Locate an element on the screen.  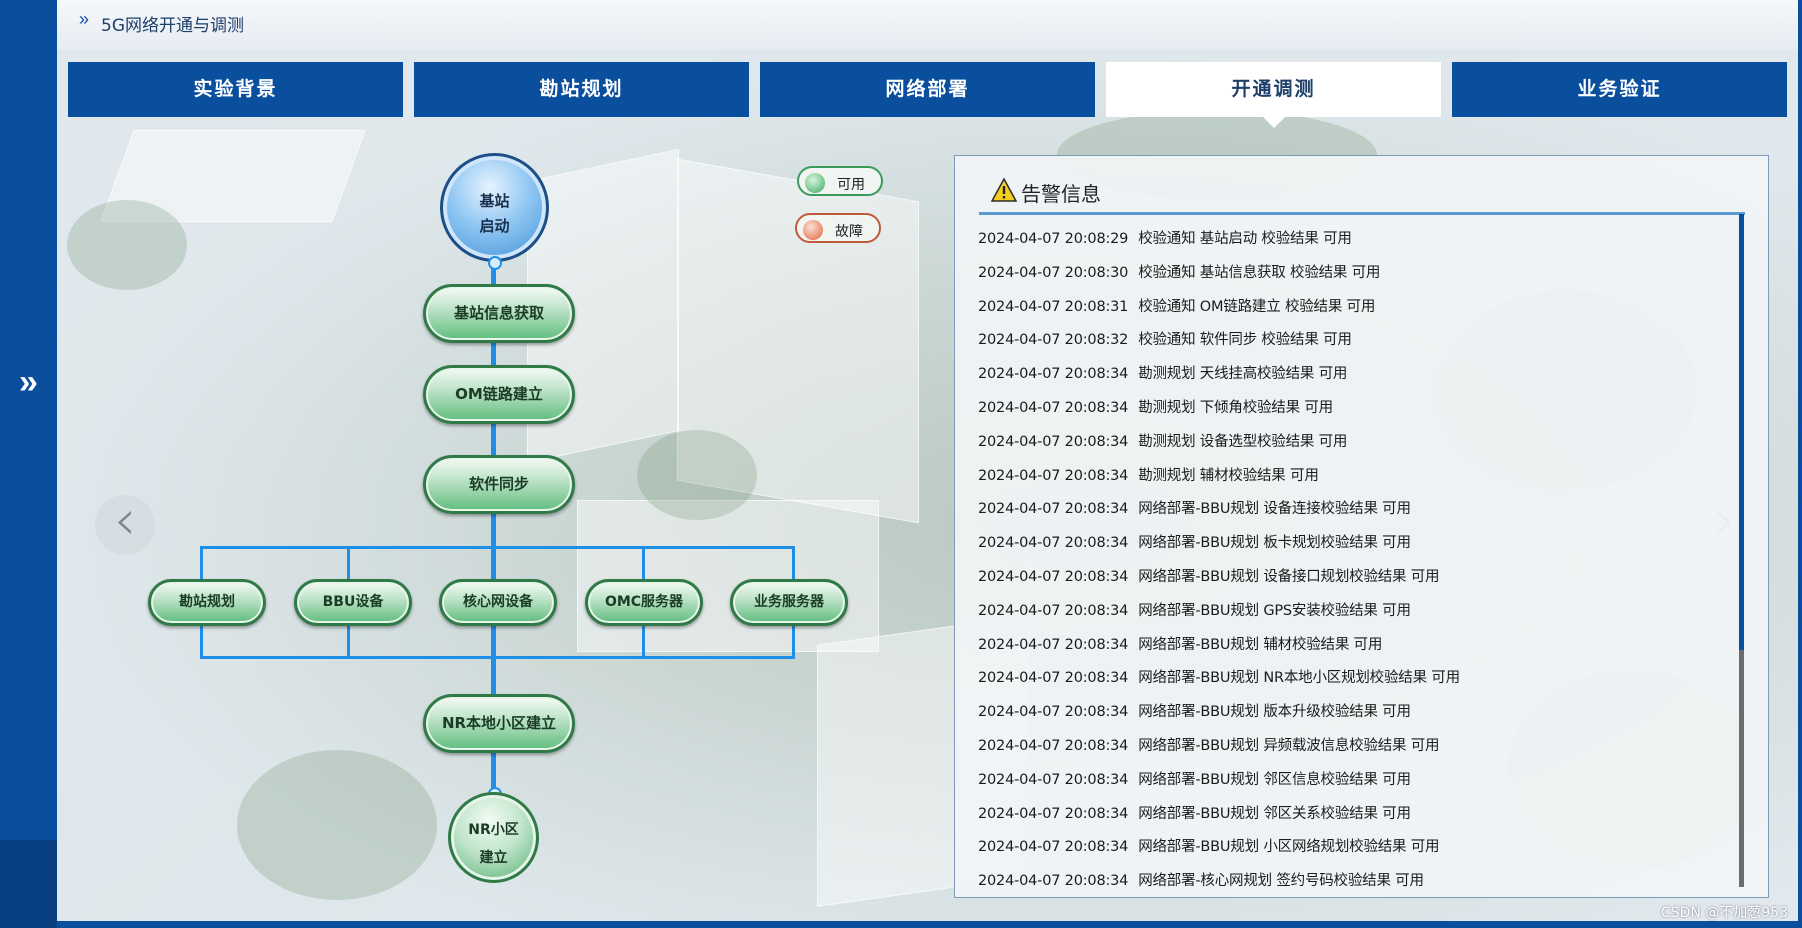
list-item: 2024-04-07 20:08:31 校验通知 OM链路建立 校验结果 可用 is located at coordinates (1348, 312).